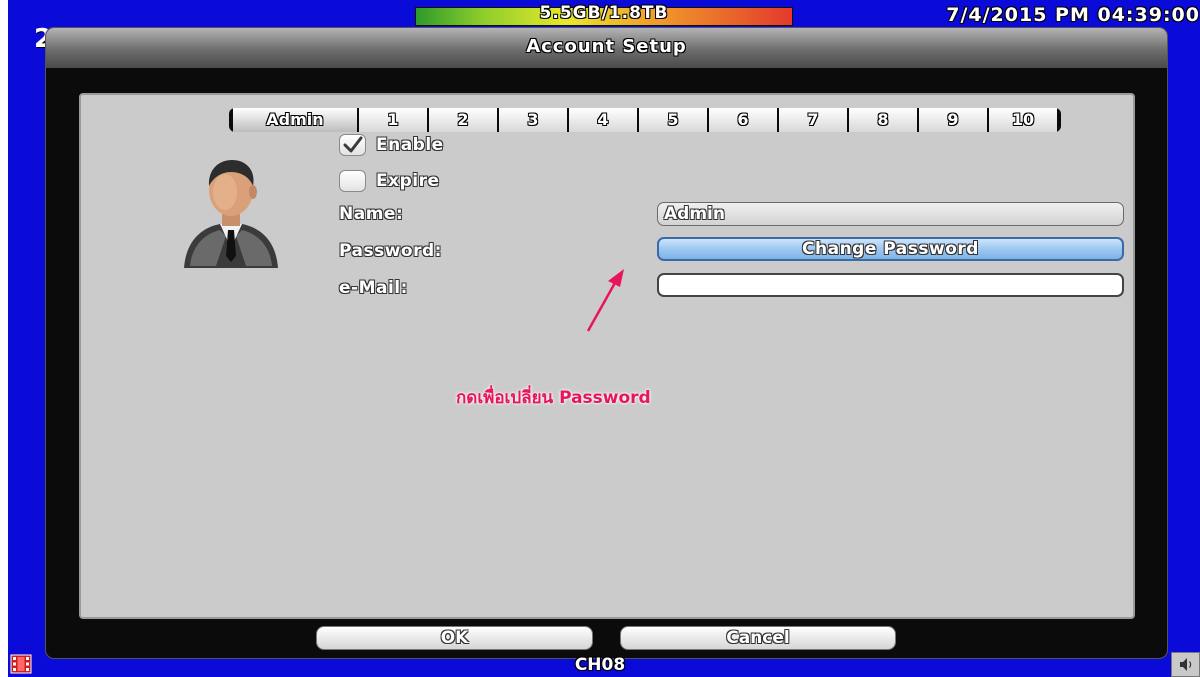  What do you see at coordinates (672, 120) in the screenshot?
I see `tab-5: 5` at bounding box center [672, 120].